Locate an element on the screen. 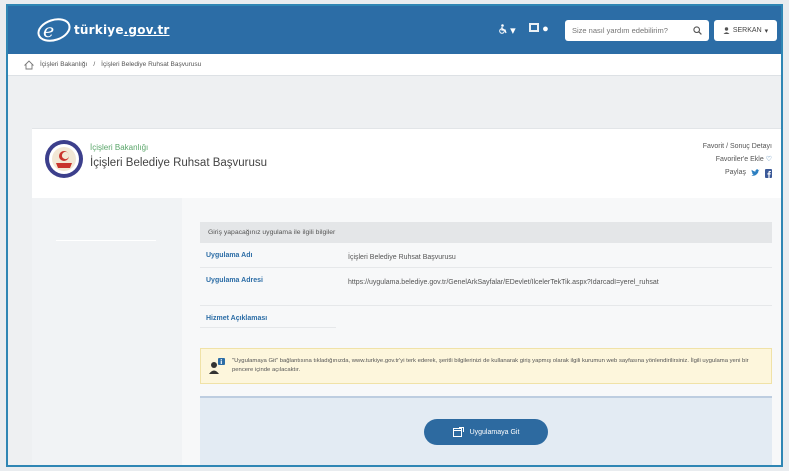 This screenshot has height=471, width=789. favorite-detail-link: Favorit / Sonuç Detayı is located at coordinates (737, 147).